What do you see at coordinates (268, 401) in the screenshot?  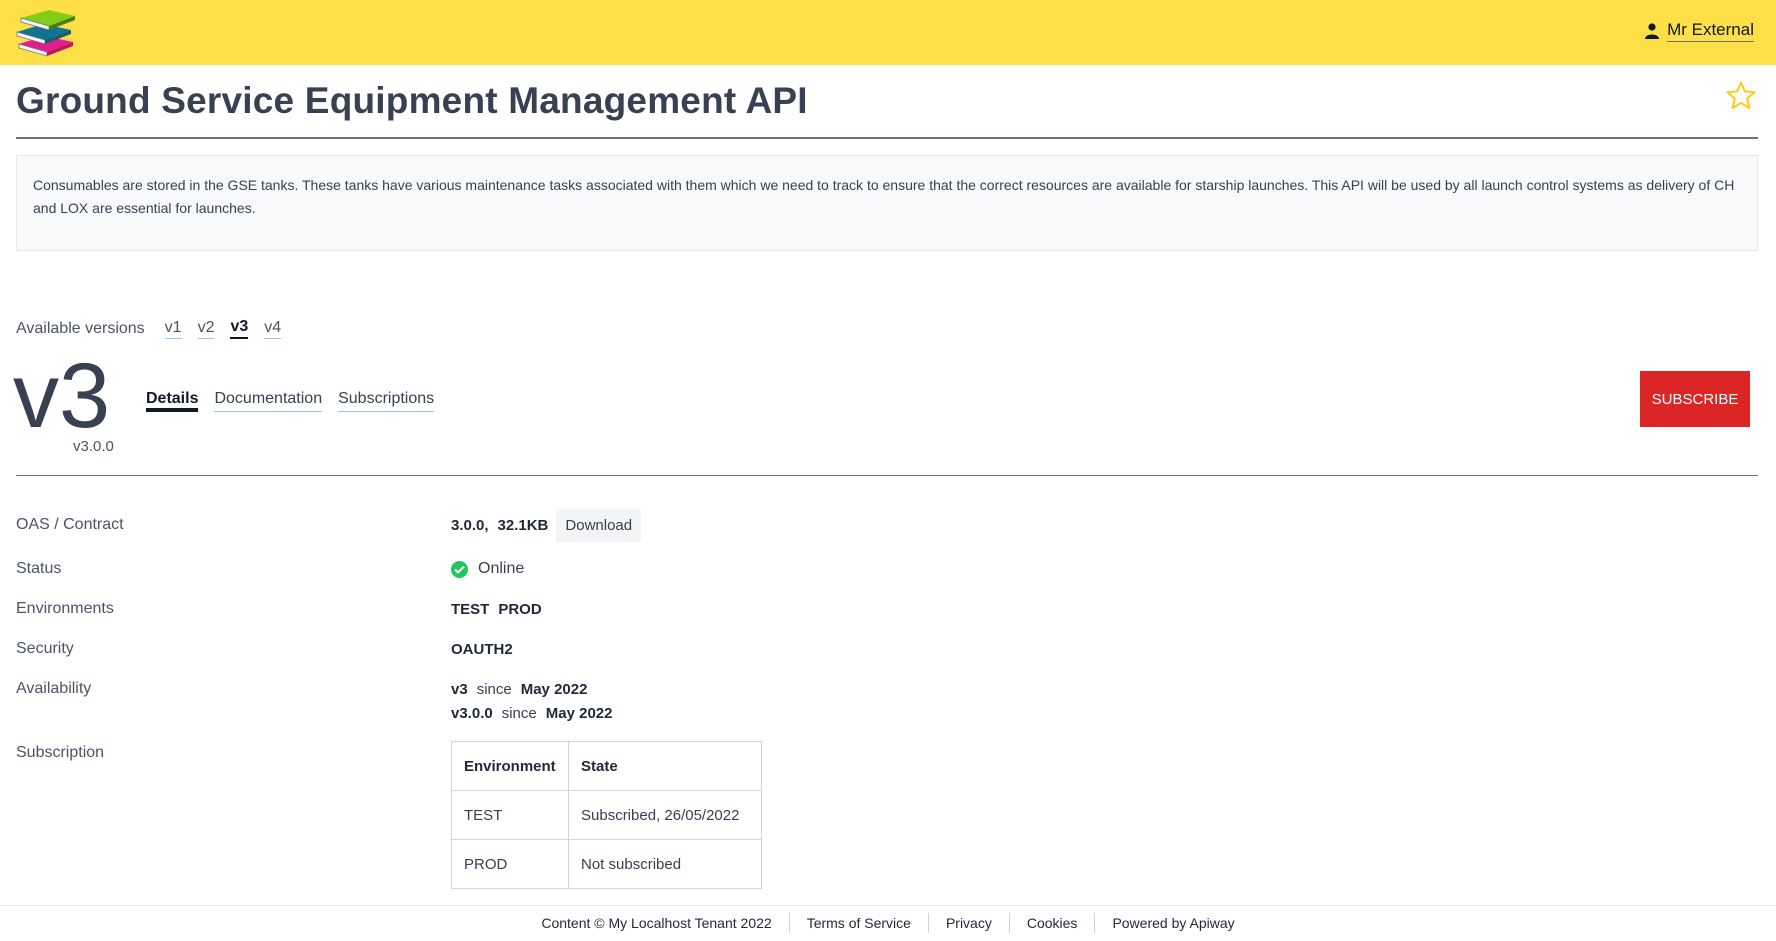 I see `tab-documentation: Documentation` at bounding box center [268, 401].